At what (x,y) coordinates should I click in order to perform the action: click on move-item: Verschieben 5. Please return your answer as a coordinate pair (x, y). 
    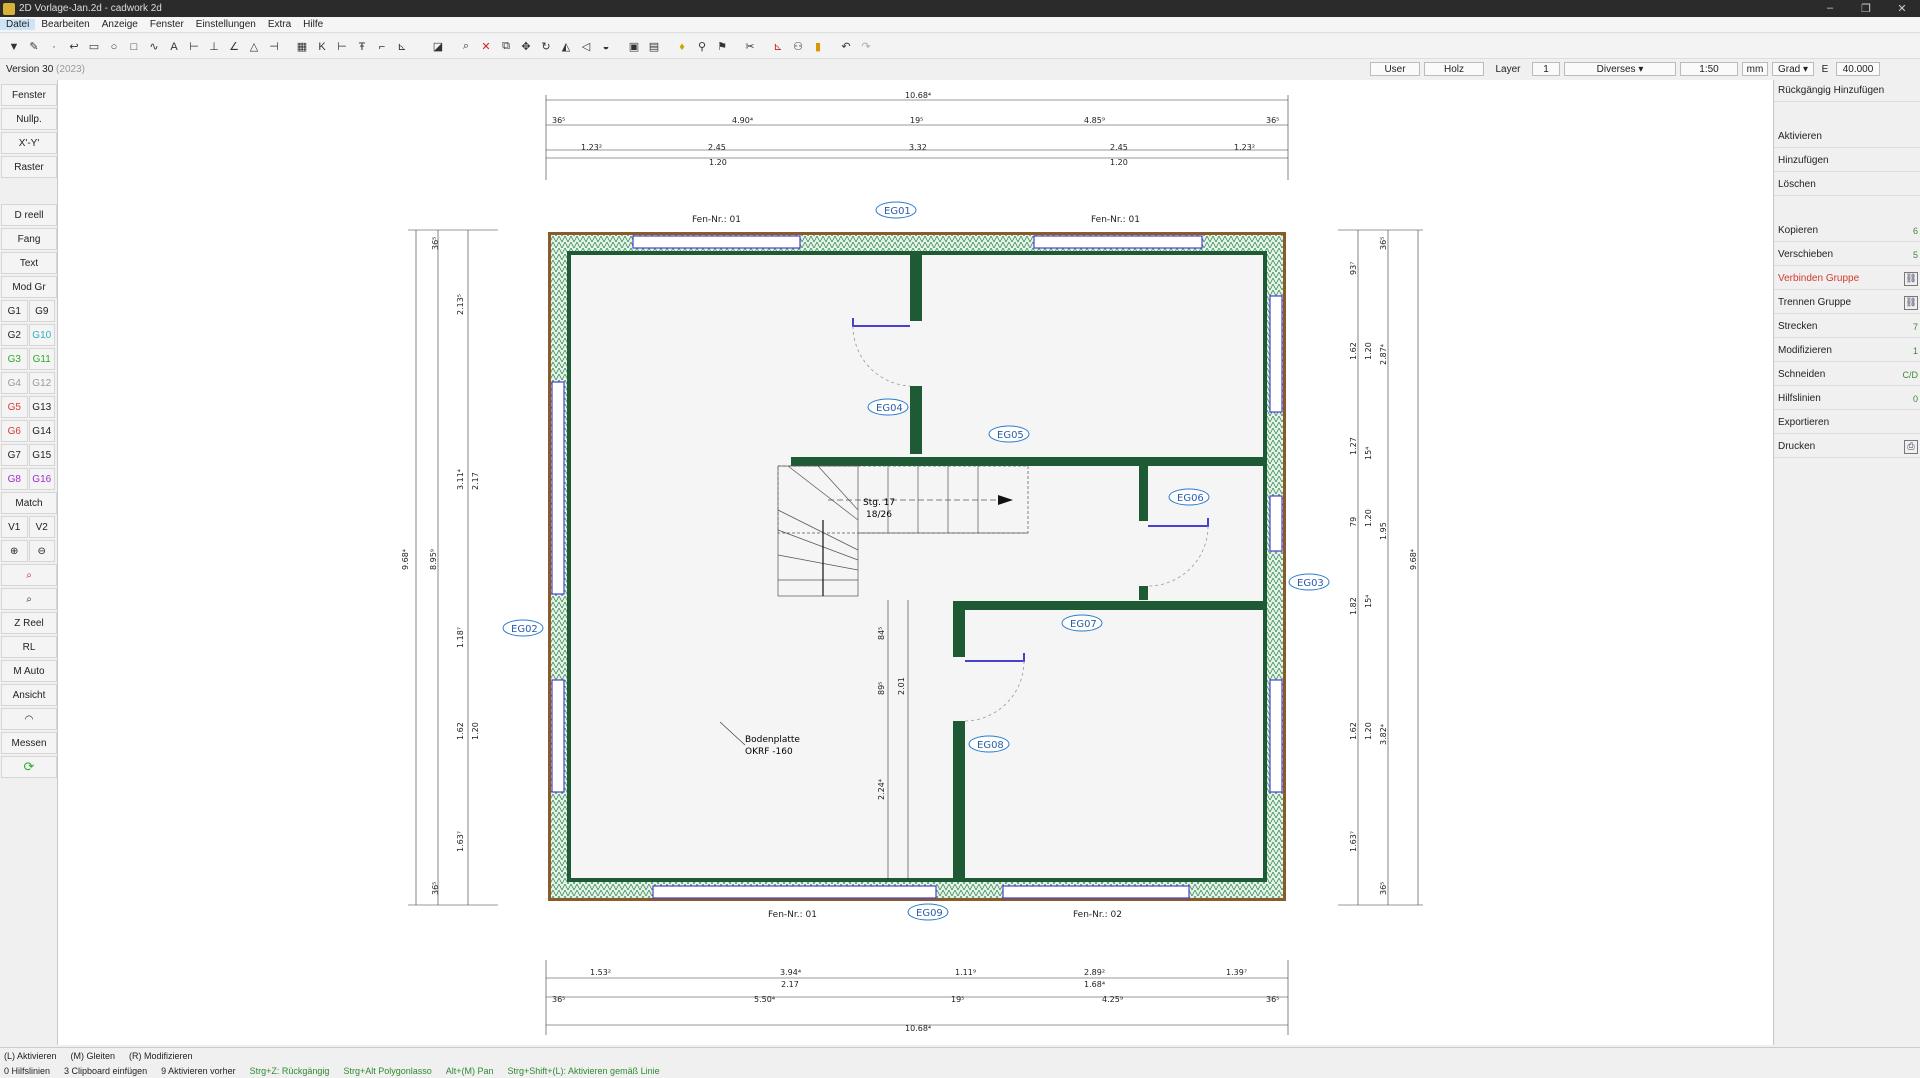
    Looking at the image, I should click on (1847, 255).